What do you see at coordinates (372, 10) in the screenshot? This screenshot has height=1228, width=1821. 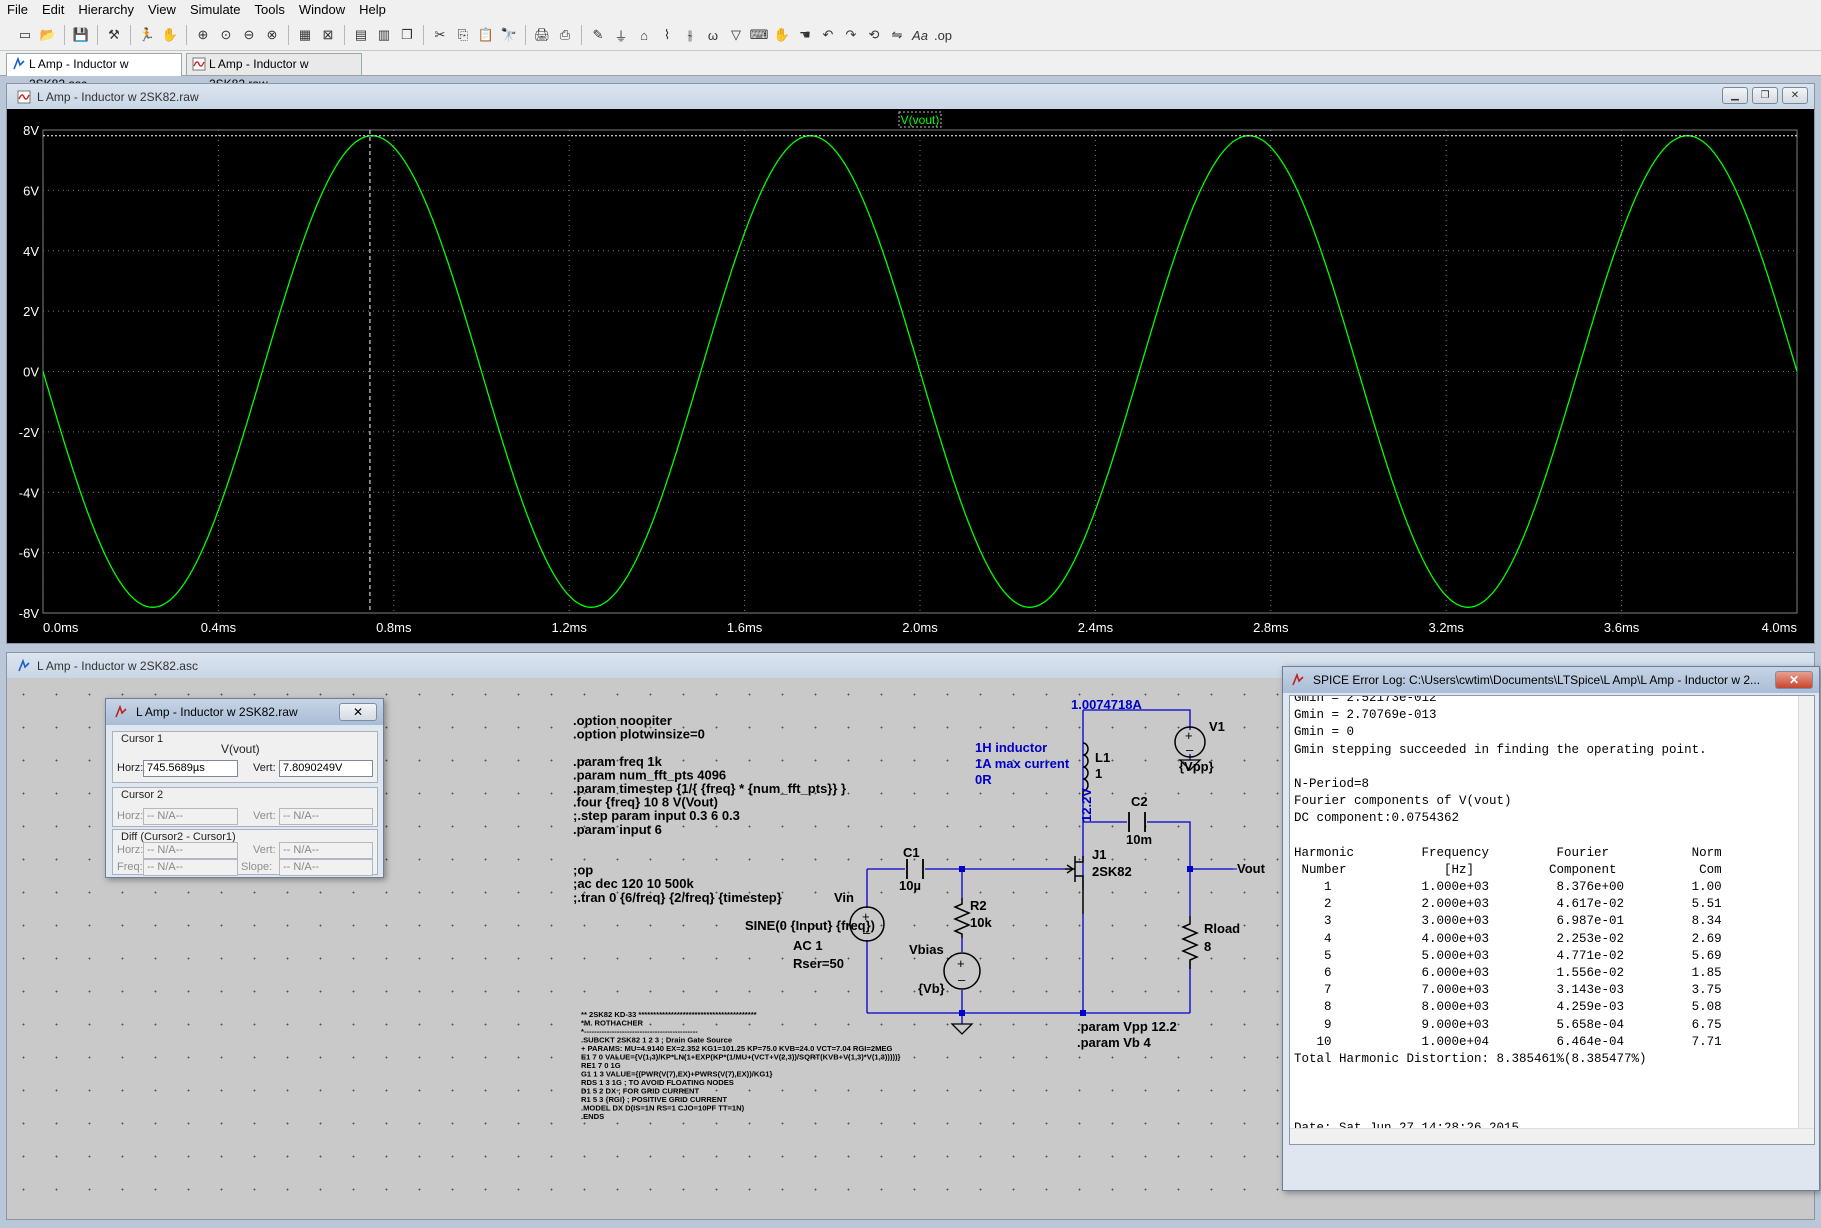 I see `menu-help: Help` at bounding box center [372, 10].